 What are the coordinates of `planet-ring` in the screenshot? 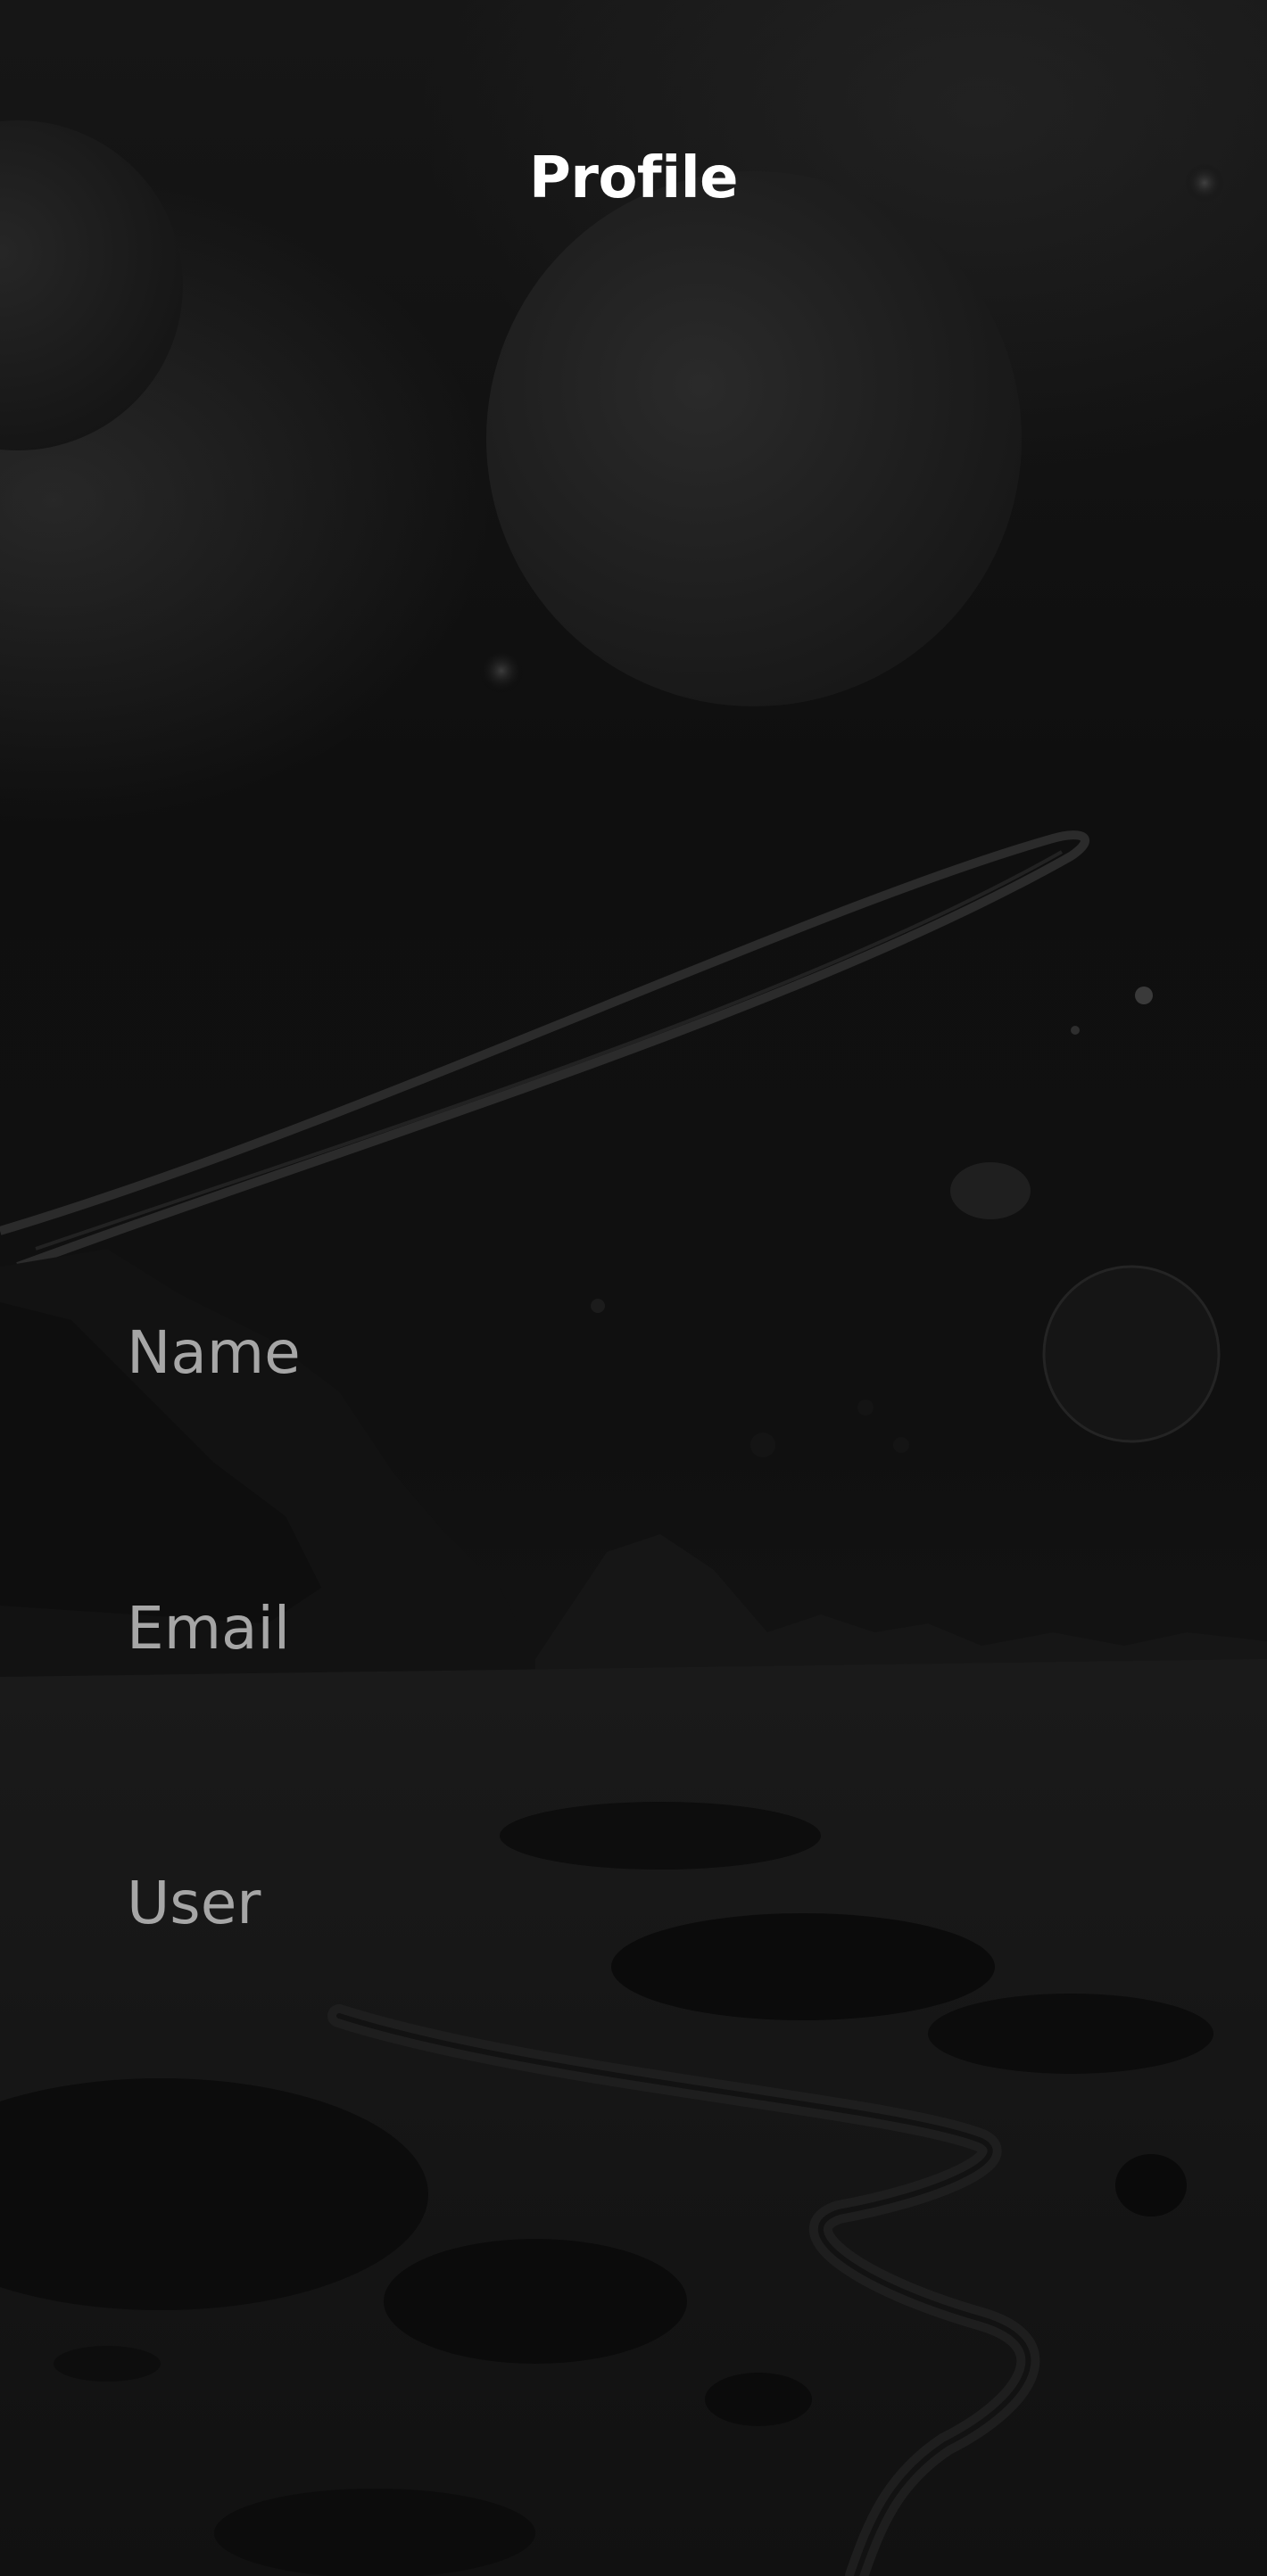 It's located at (544, 1050).